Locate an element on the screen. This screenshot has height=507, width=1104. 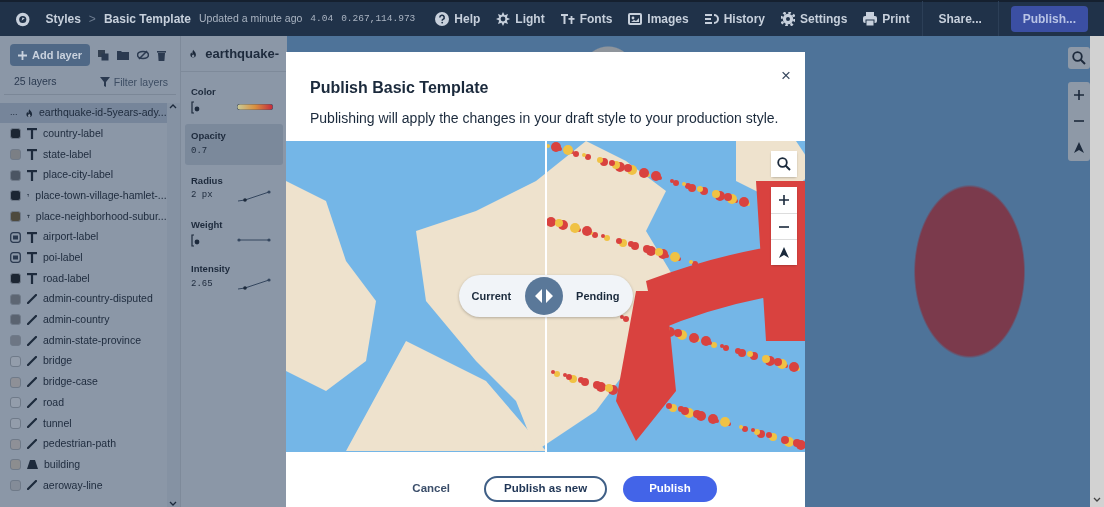
left-right-arrows-icon is located at coordinates (543, 296).